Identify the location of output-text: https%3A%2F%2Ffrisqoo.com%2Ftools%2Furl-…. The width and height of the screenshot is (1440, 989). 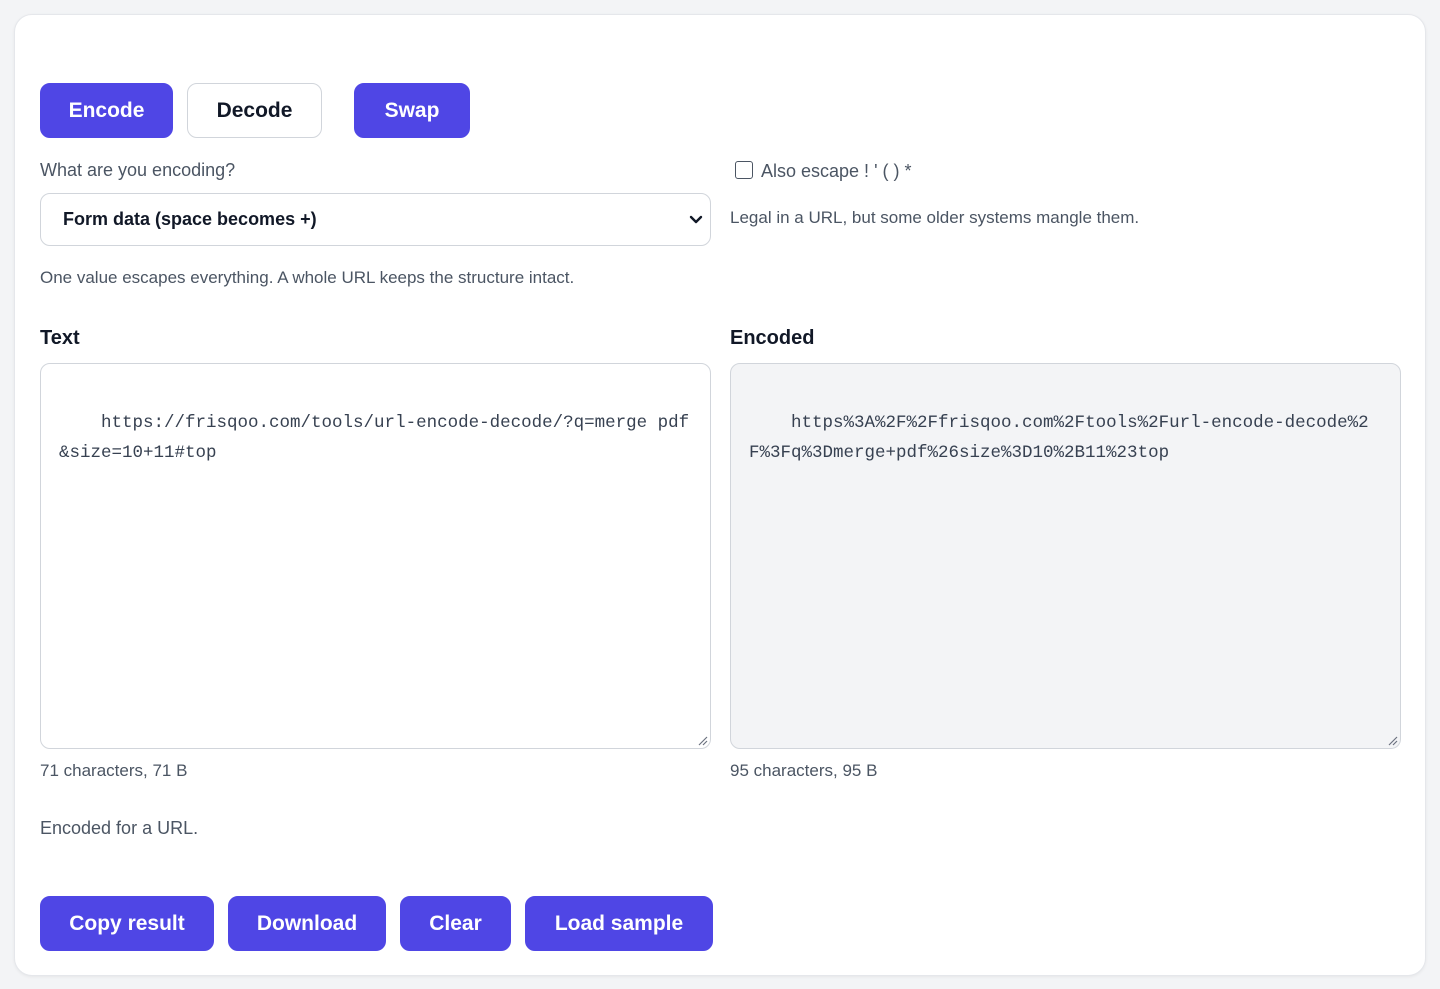
(1059, 438).